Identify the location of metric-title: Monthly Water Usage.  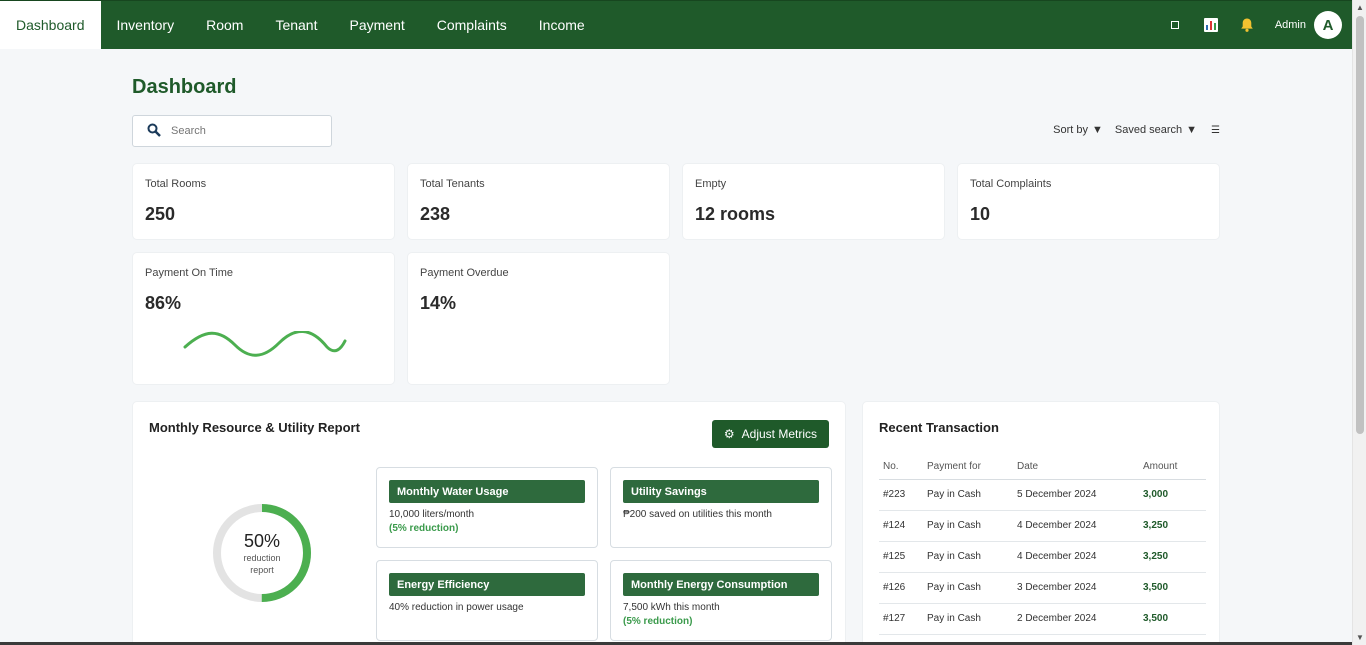
(487, 491).